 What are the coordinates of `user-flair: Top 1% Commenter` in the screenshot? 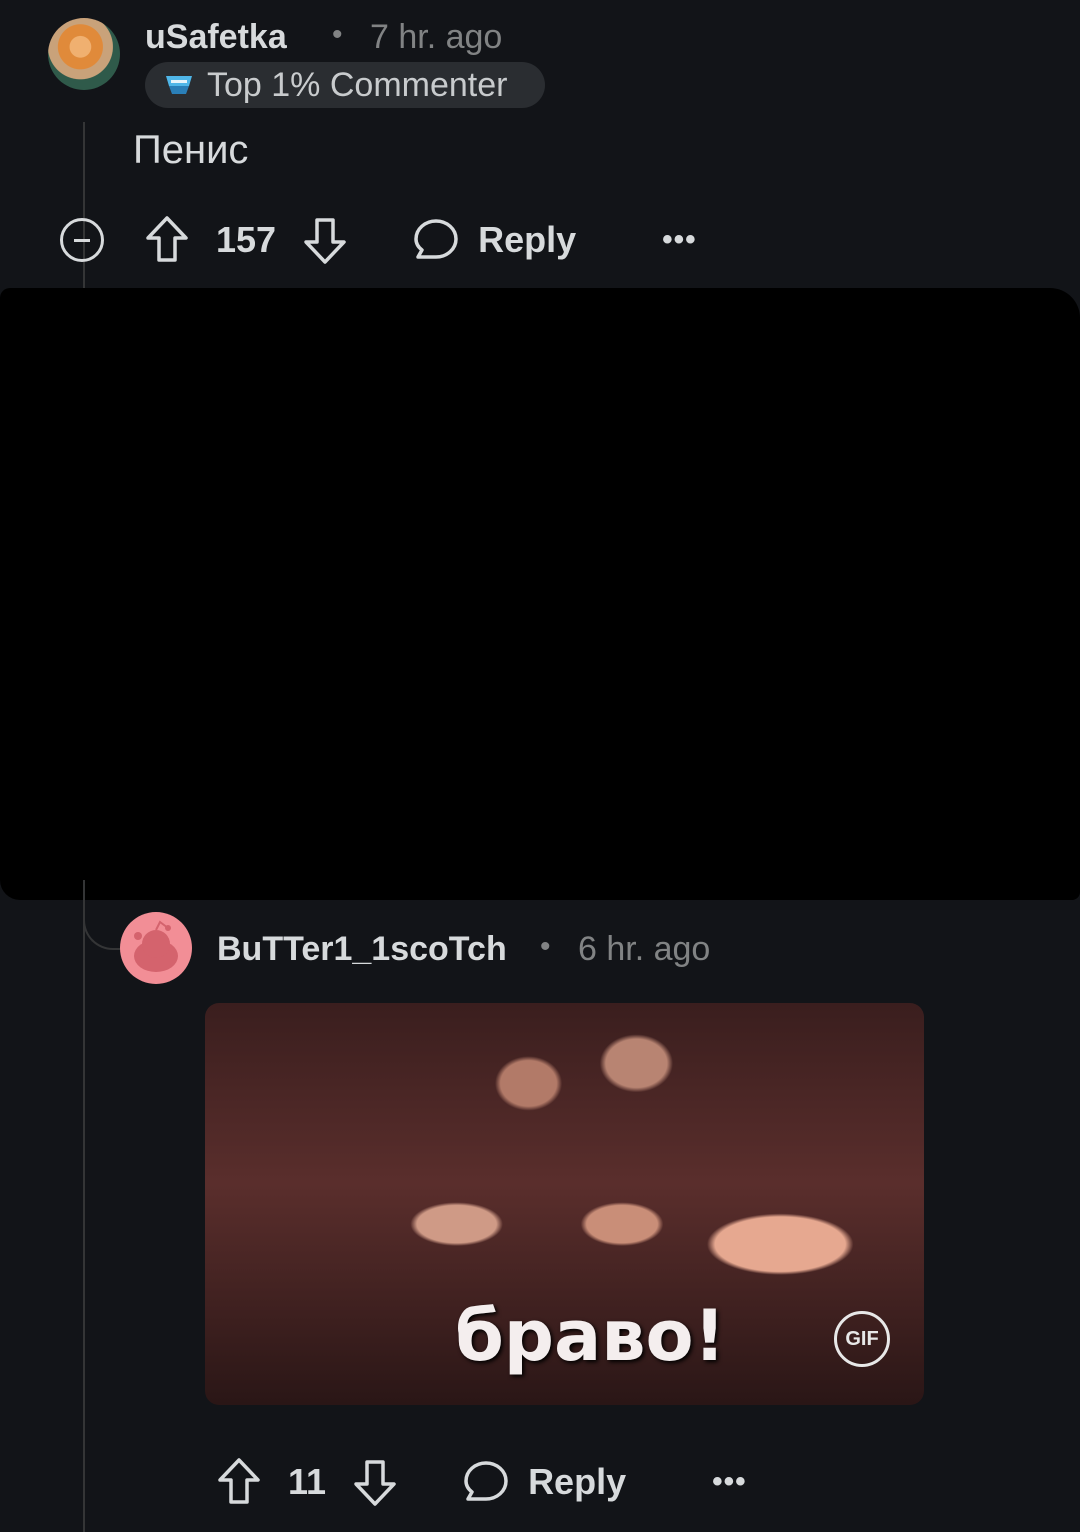 It's located at (345, 85).